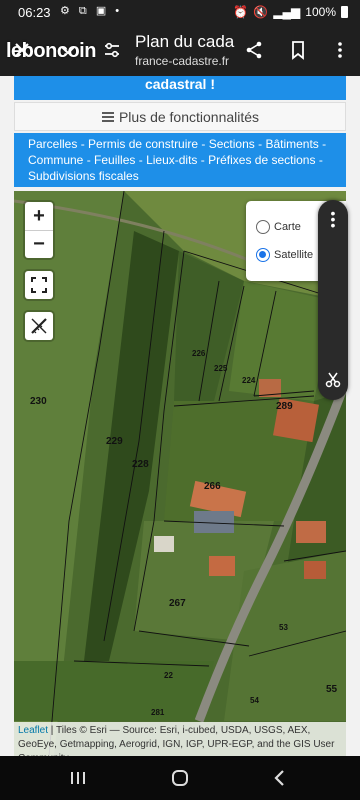 Image resolution: width=360 pixels, height=800 pixels. What do you see at coordinates (55, 160) in the screenshot?
I see `link-commune: Commune` at bounding box center [55, 160].